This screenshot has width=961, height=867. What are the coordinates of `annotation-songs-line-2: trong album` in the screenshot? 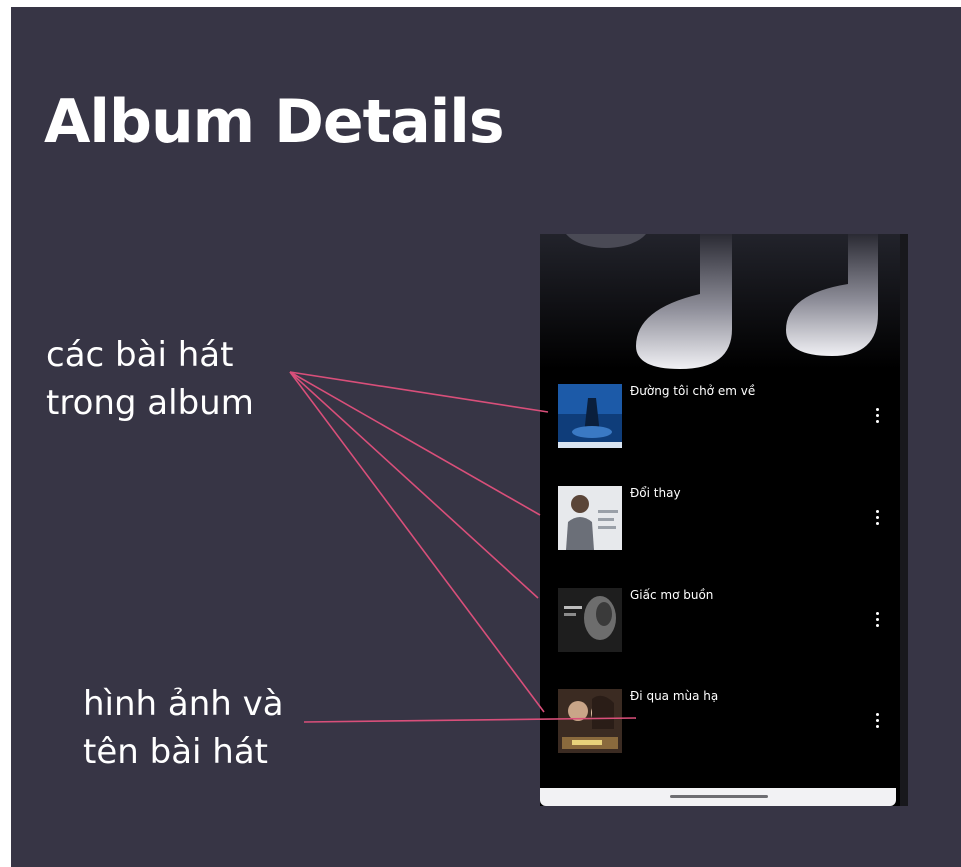 It's located at (150, 403).